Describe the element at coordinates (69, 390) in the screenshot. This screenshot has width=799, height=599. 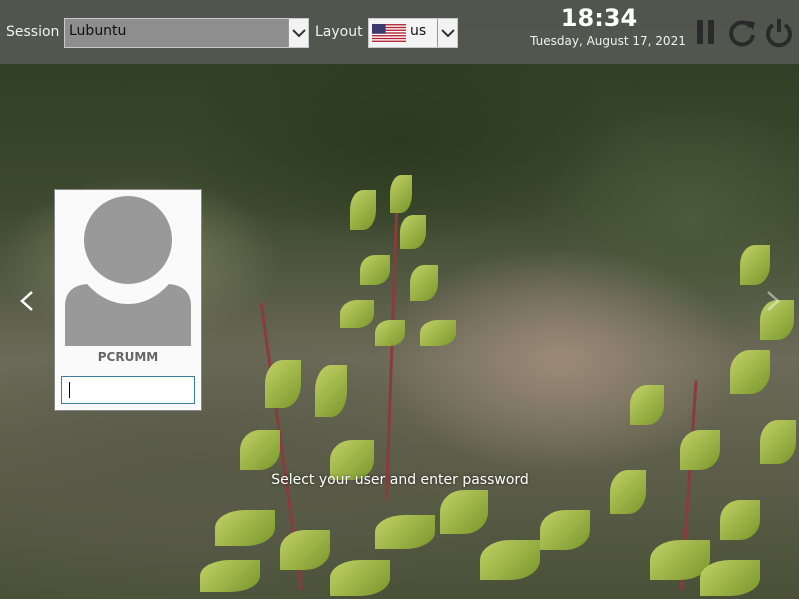
I see `text-caret` at that location.